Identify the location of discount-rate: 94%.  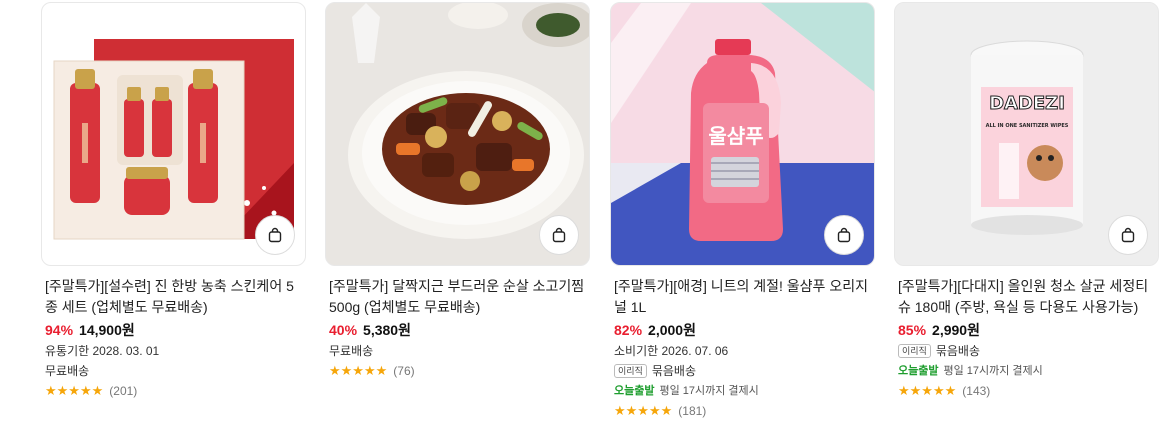
(59, 330).